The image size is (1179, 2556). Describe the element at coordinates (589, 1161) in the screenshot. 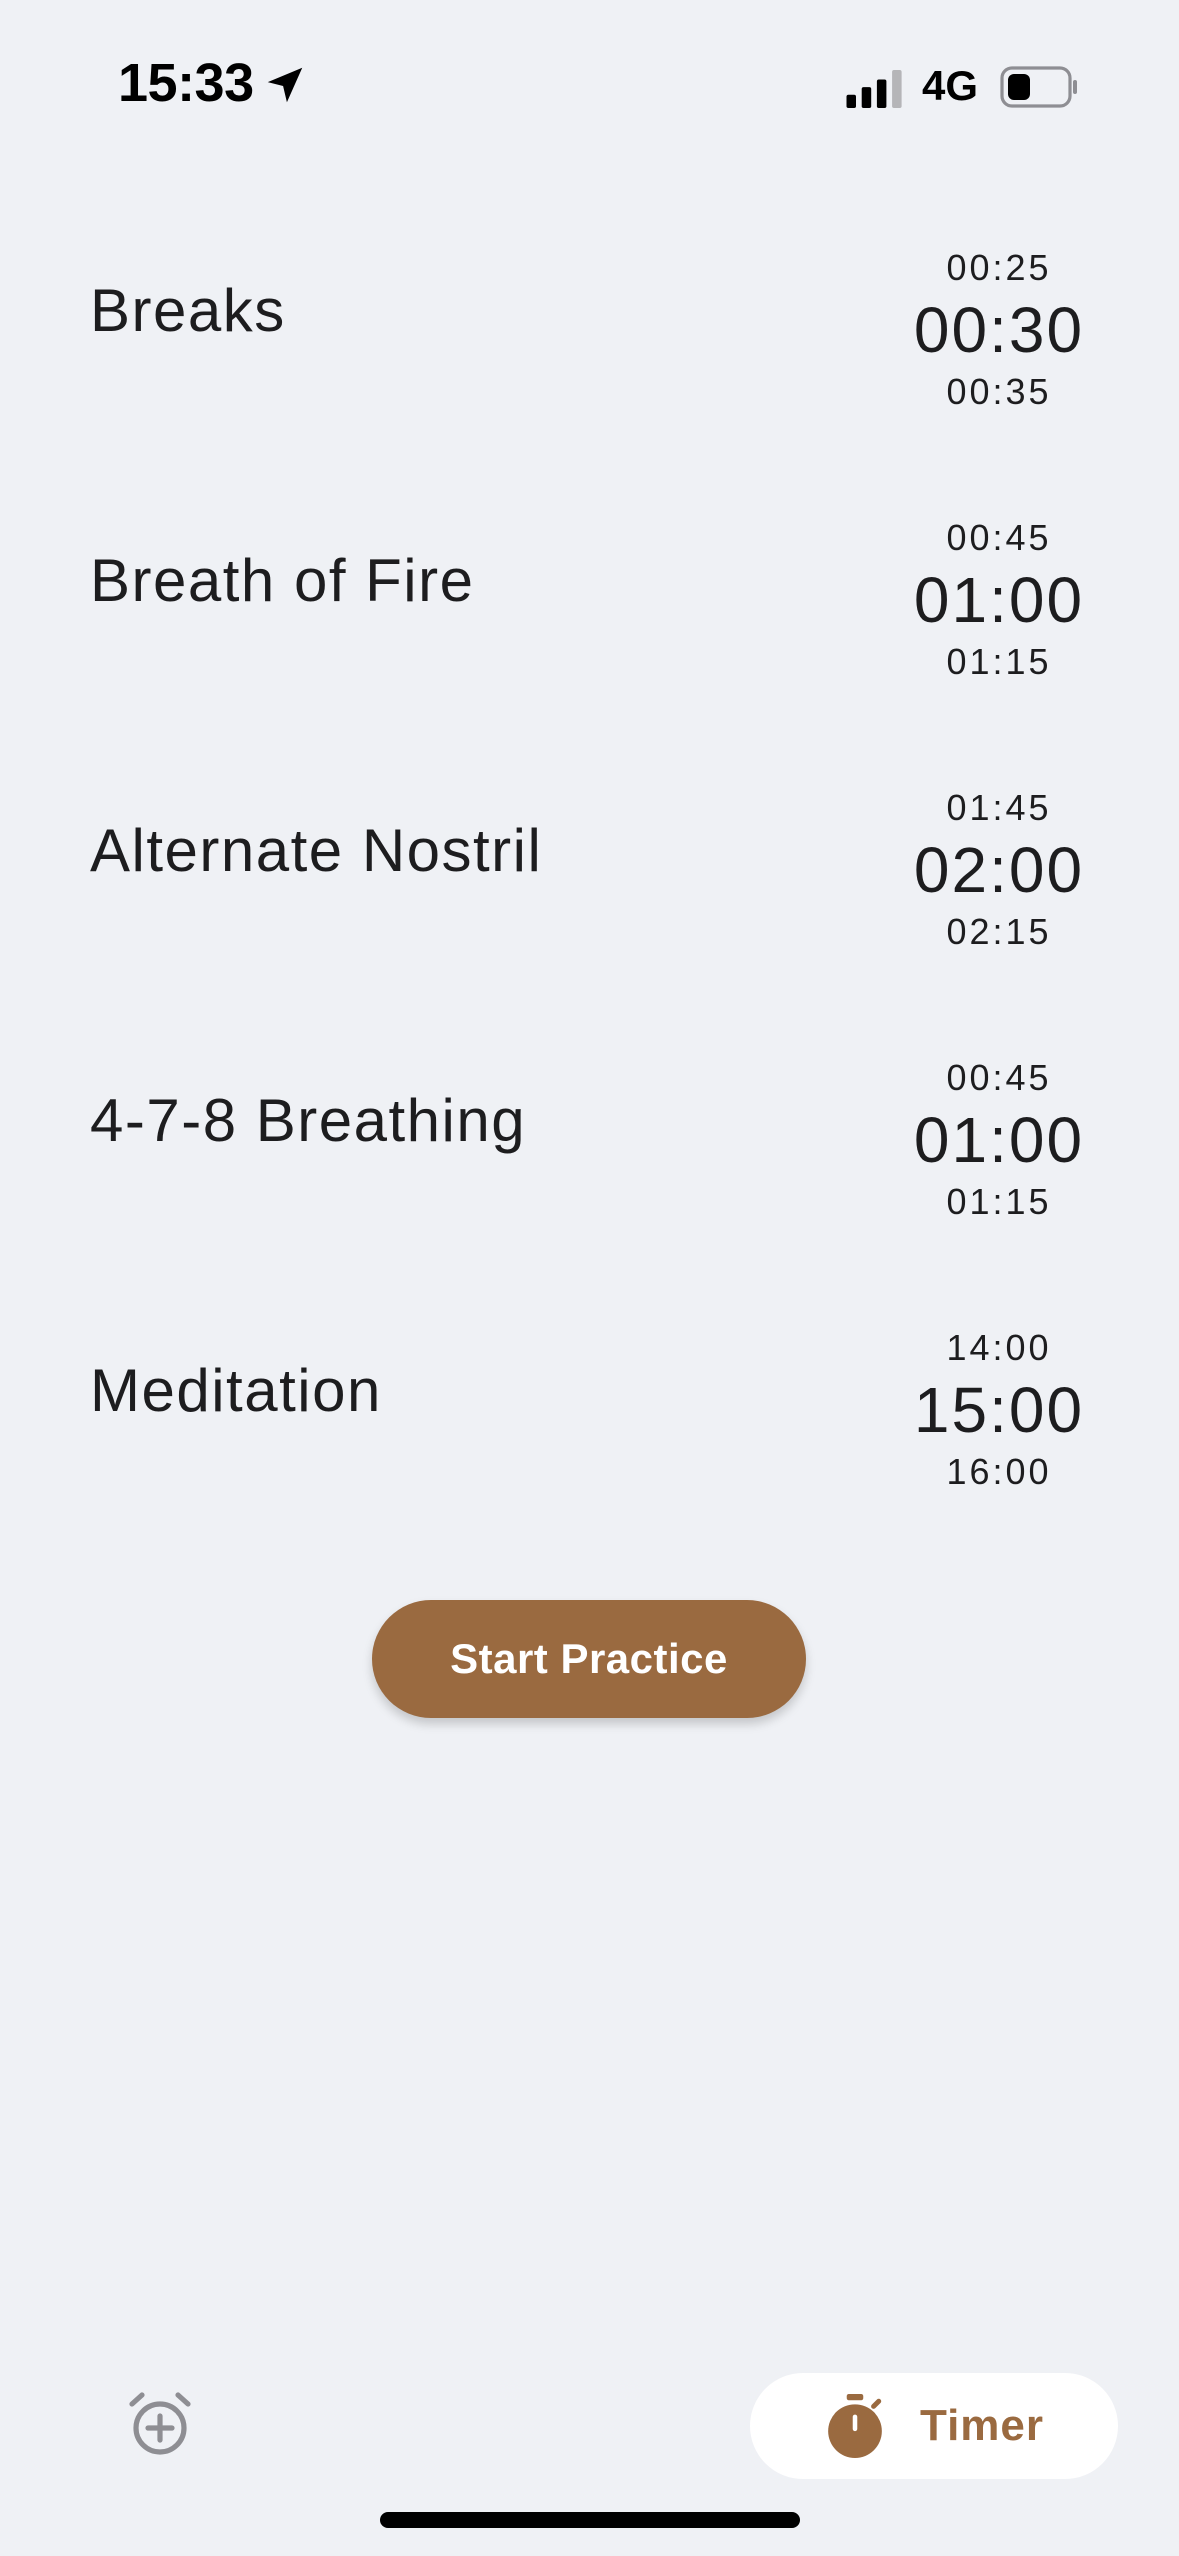

I see `timer-row-4-7-8-breathing: 4-7-8 Breathing 00:45 01:00 01:15` at that location.